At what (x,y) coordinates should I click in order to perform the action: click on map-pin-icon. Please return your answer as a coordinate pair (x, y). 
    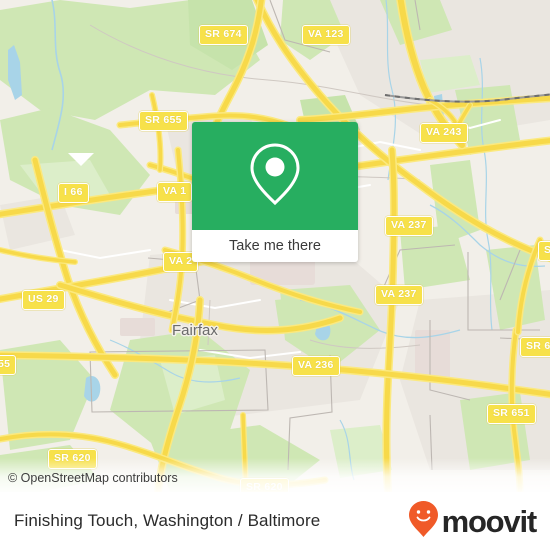
    Looking at the image, I should click on (275, 176).